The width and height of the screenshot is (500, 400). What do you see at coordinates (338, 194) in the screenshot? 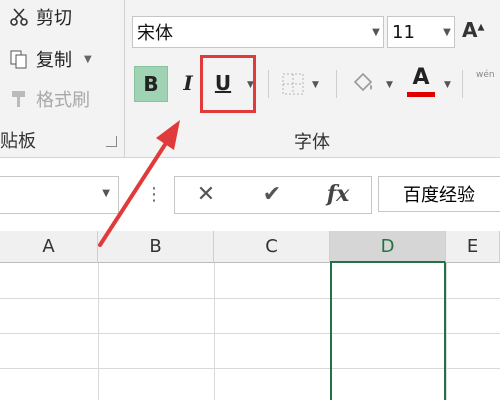
I see `insert-function-button: fx` at bounding box center [338, 194].